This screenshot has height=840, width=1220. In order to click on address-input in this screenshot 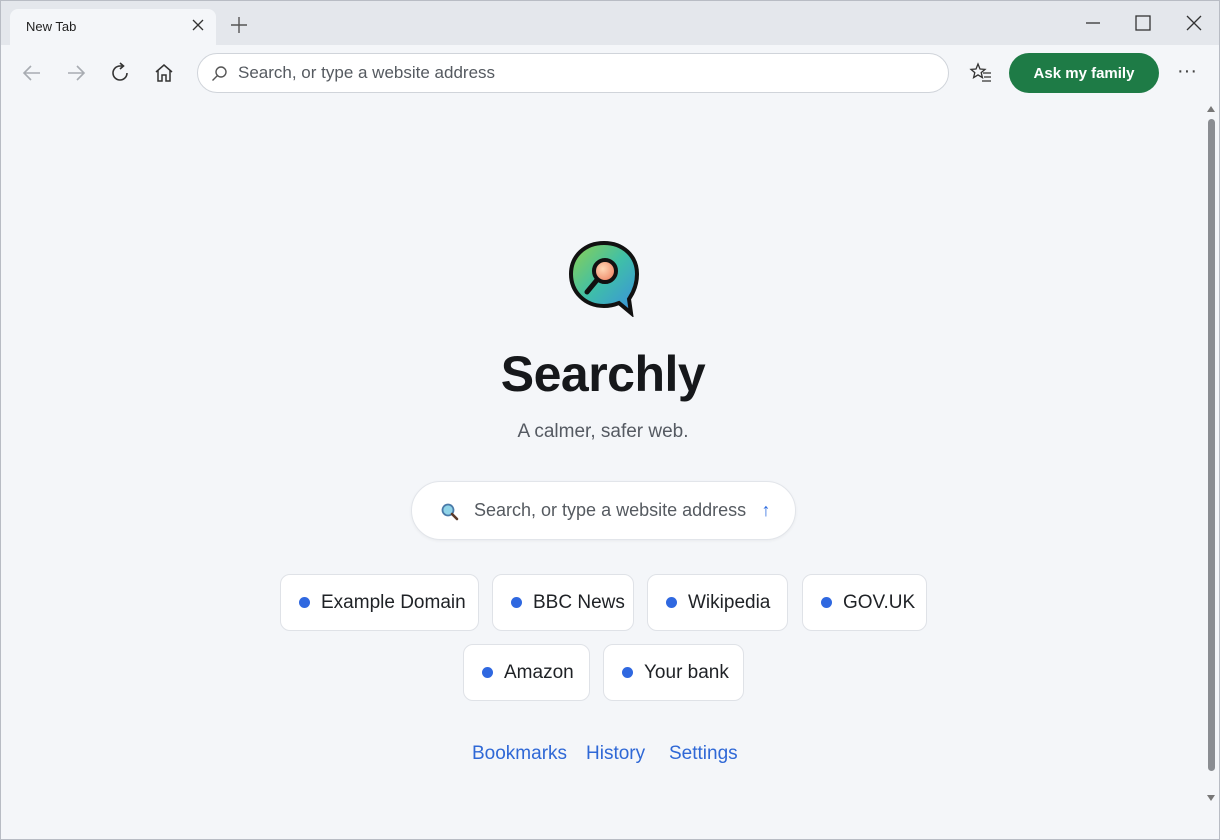, I will do `click(588, 73)`.